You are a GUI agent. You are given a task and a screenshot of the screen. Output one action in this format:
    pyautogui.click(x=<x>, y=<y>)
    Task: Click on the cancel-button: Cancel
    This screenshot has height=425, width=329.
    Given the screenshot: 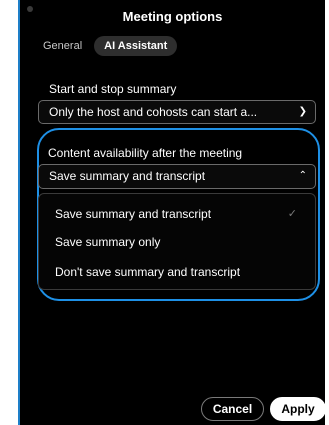 What is the action you would take?
    pyautogui.click(x=232, y=409)
    